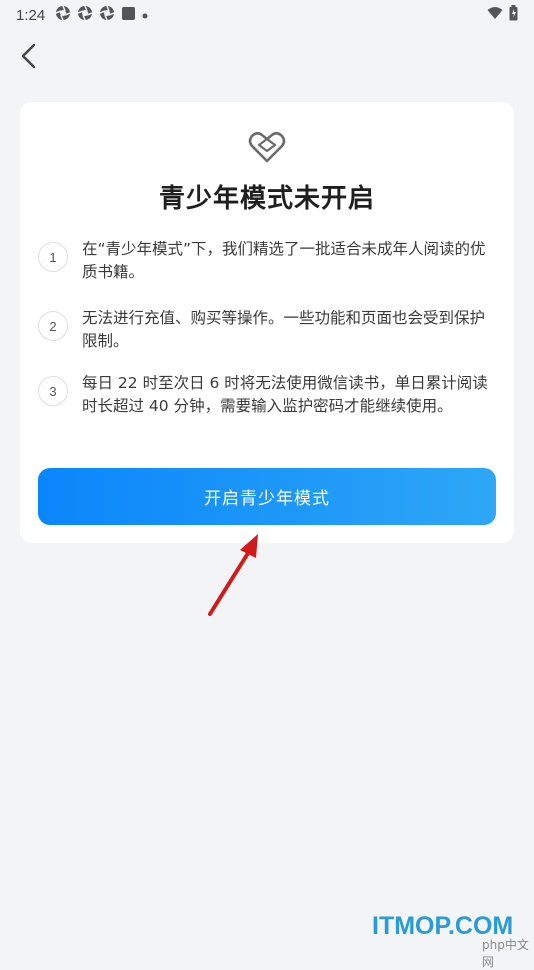  What do you see at coordinates (267, 147) in the screenshot?
I see `shield-heart-icon` at bounding box center [267, 147].